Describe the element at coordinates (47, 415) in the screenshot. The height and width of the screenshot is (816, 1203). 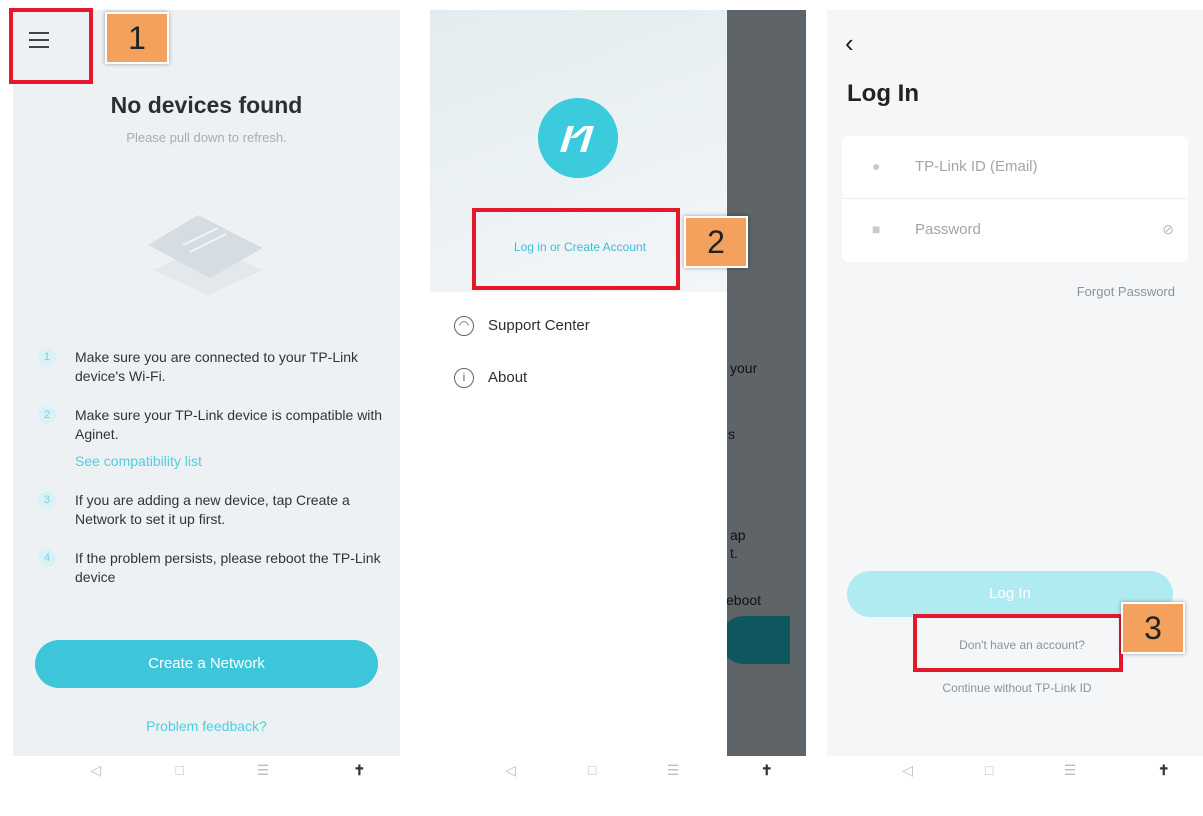
I see `tip-number: 2` at that location.